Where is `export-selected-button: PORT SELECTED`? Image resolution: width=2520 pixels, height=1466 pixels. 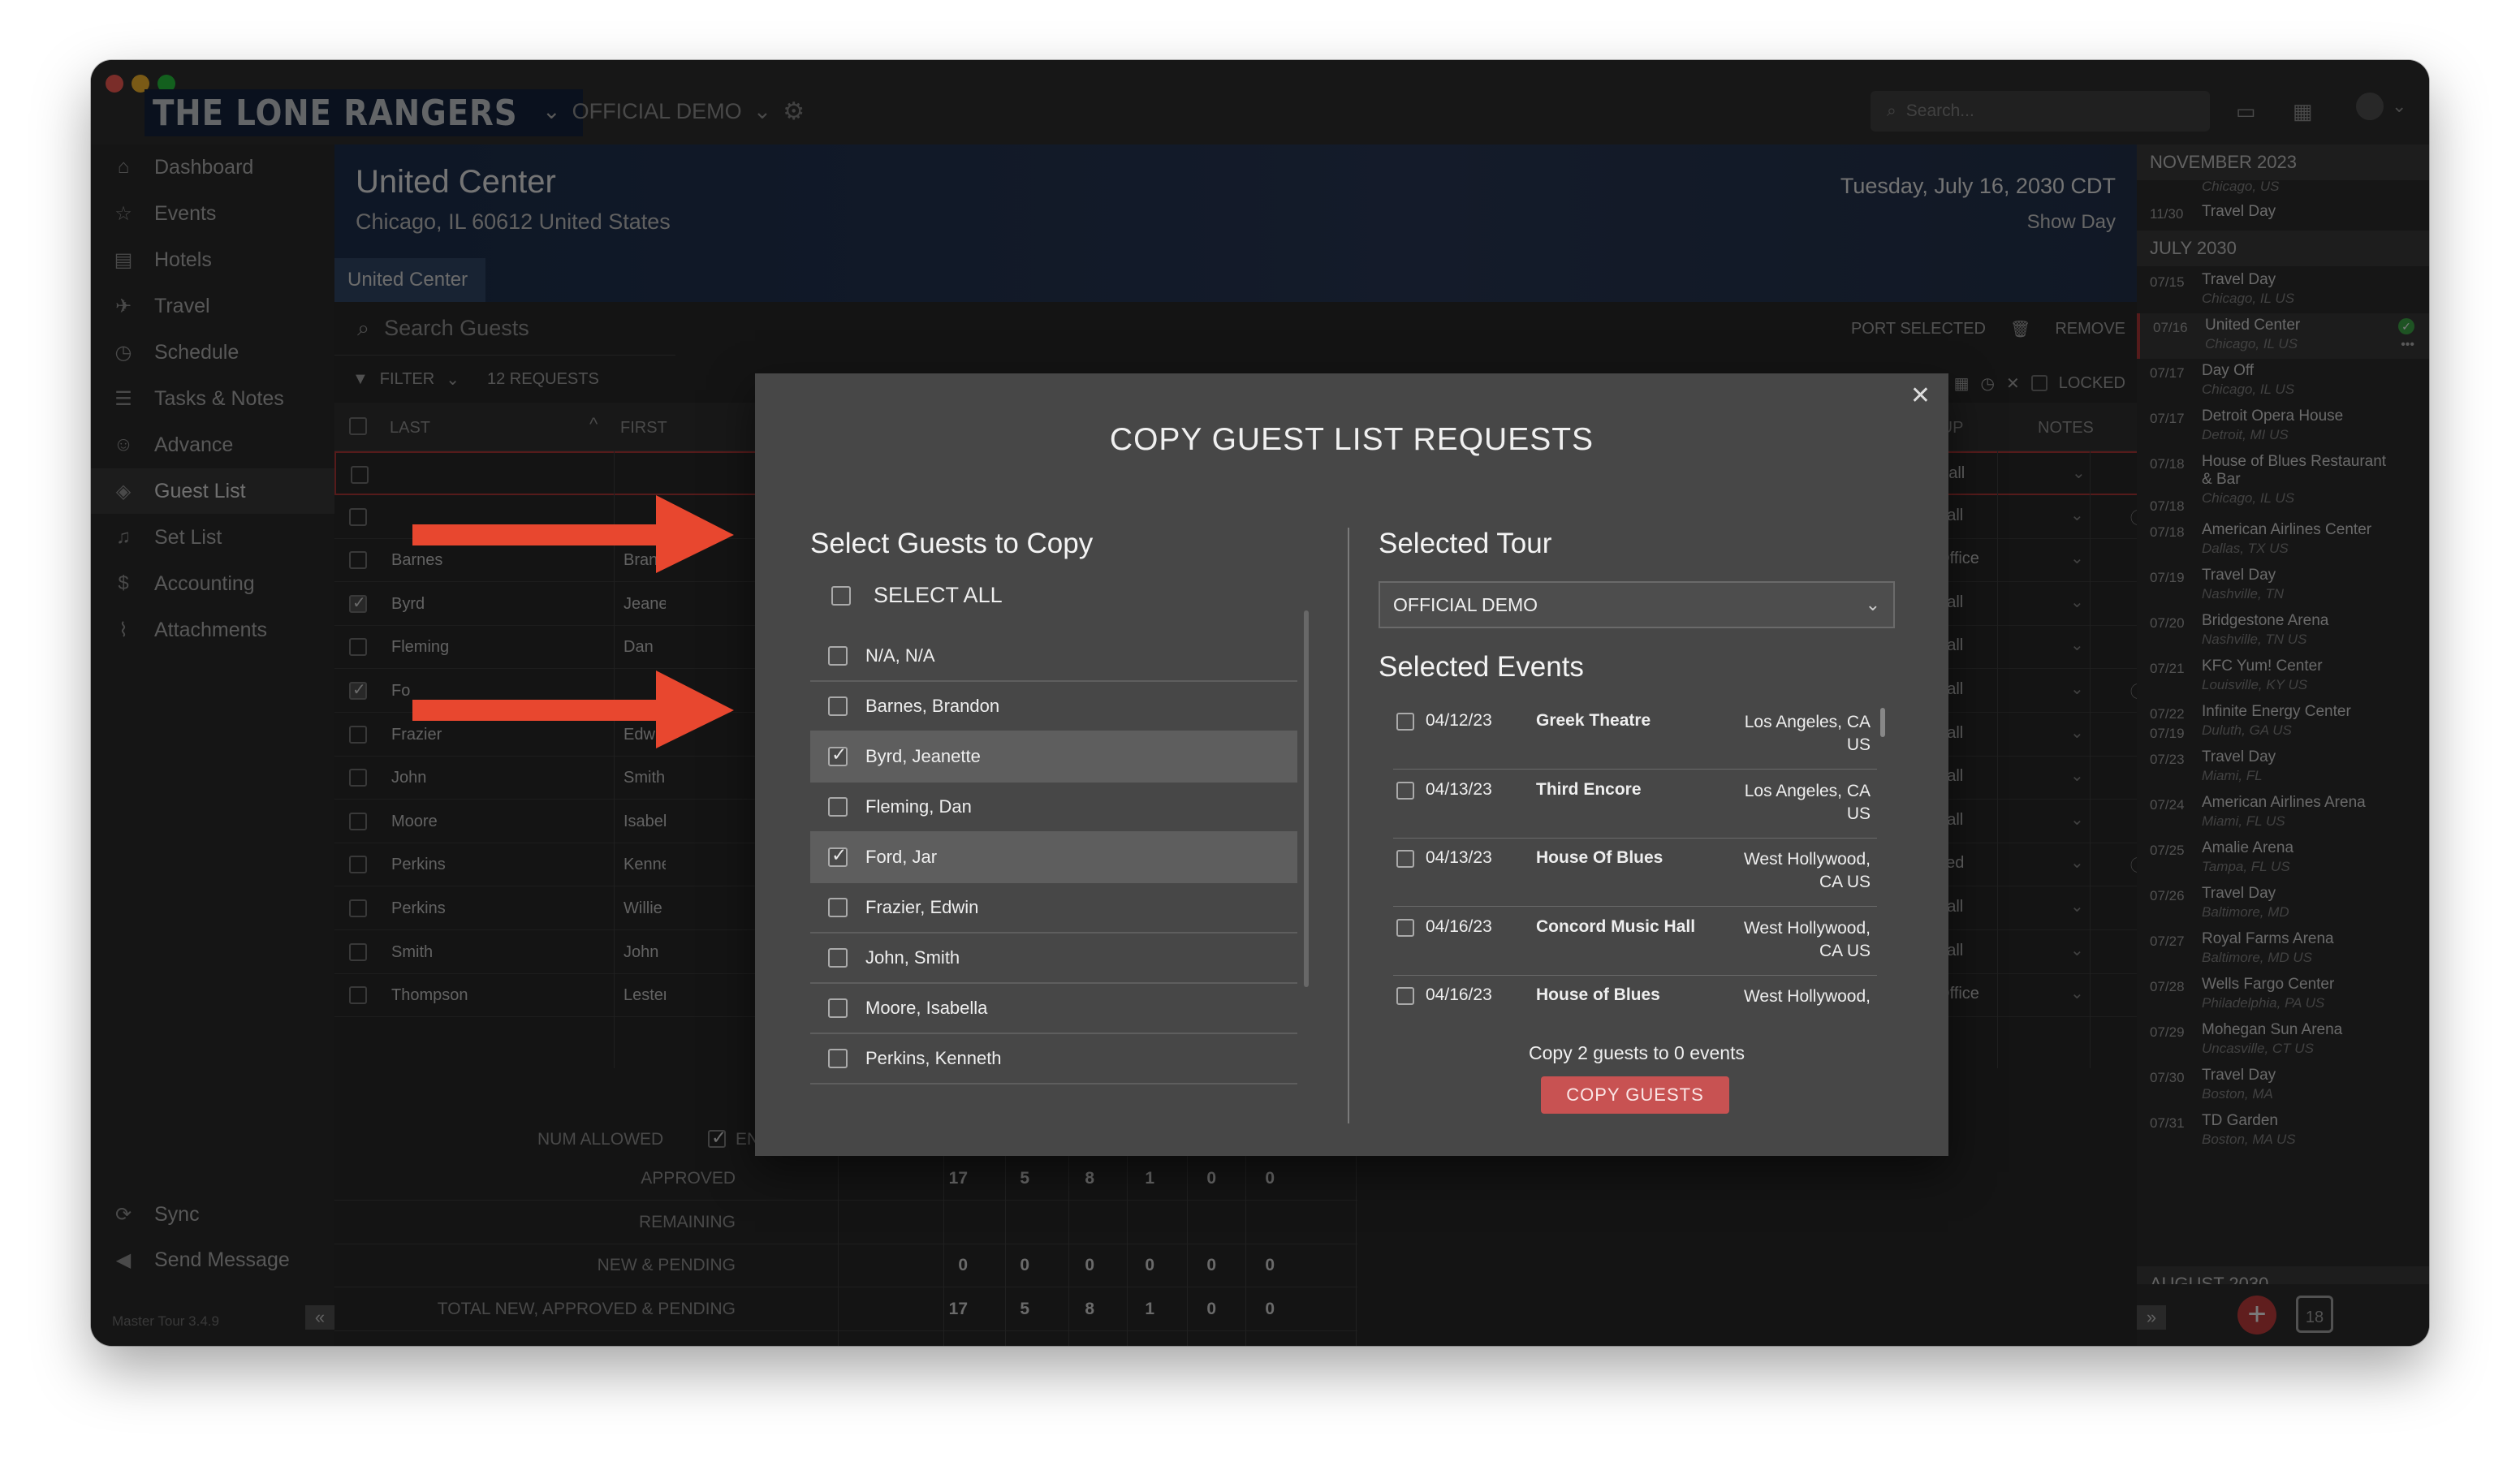 export-selected-button: PORT SELECTED is located at coordinates (1919, 329).